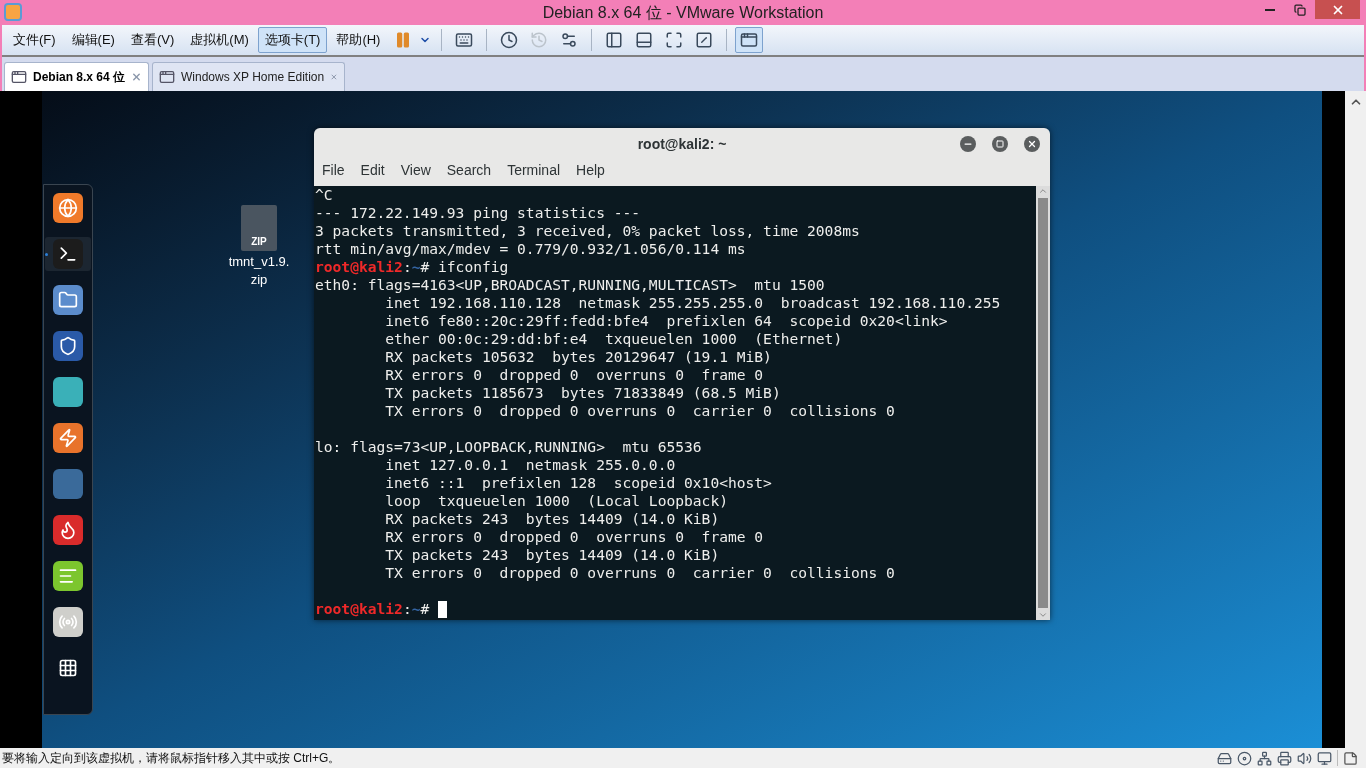  I want to click on output-line: loop txqueuelen 1000 (Local Loopback), so click(556, 501).